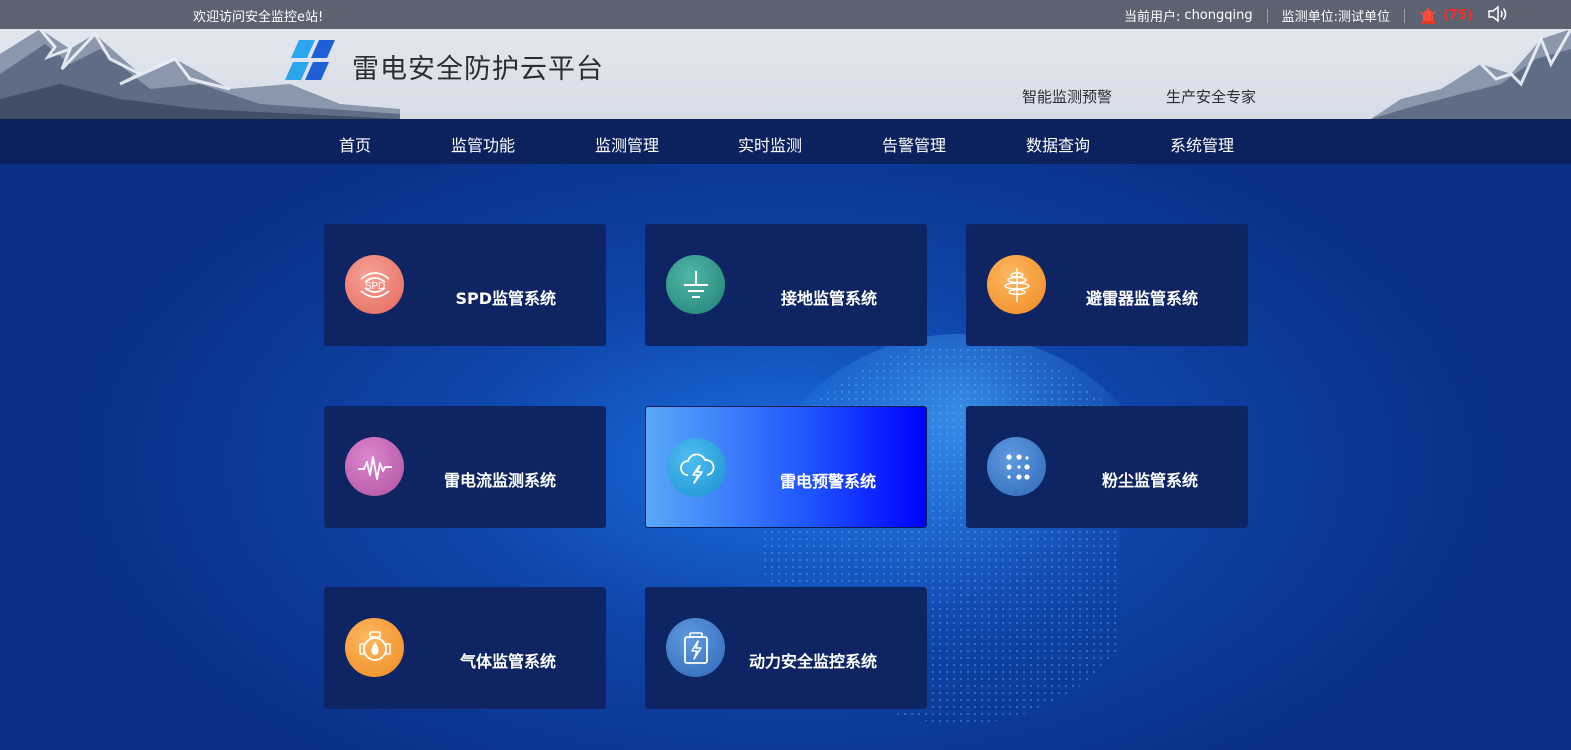  Describe the element at coordinates (827, 481) in the screenshot. I see `card-label: 雷电预警系统` at that location.